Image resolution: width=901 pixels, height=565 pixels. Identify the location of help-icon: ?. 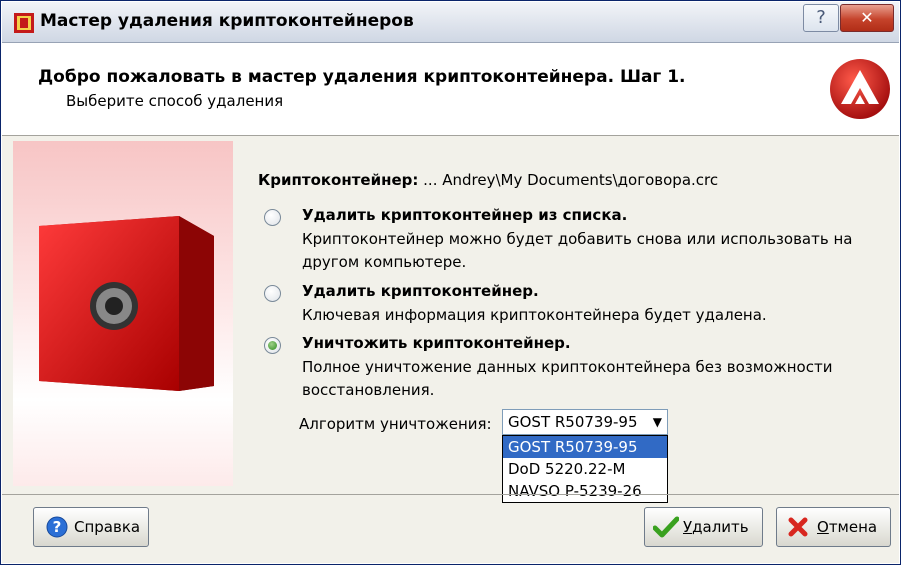
(821, 18).